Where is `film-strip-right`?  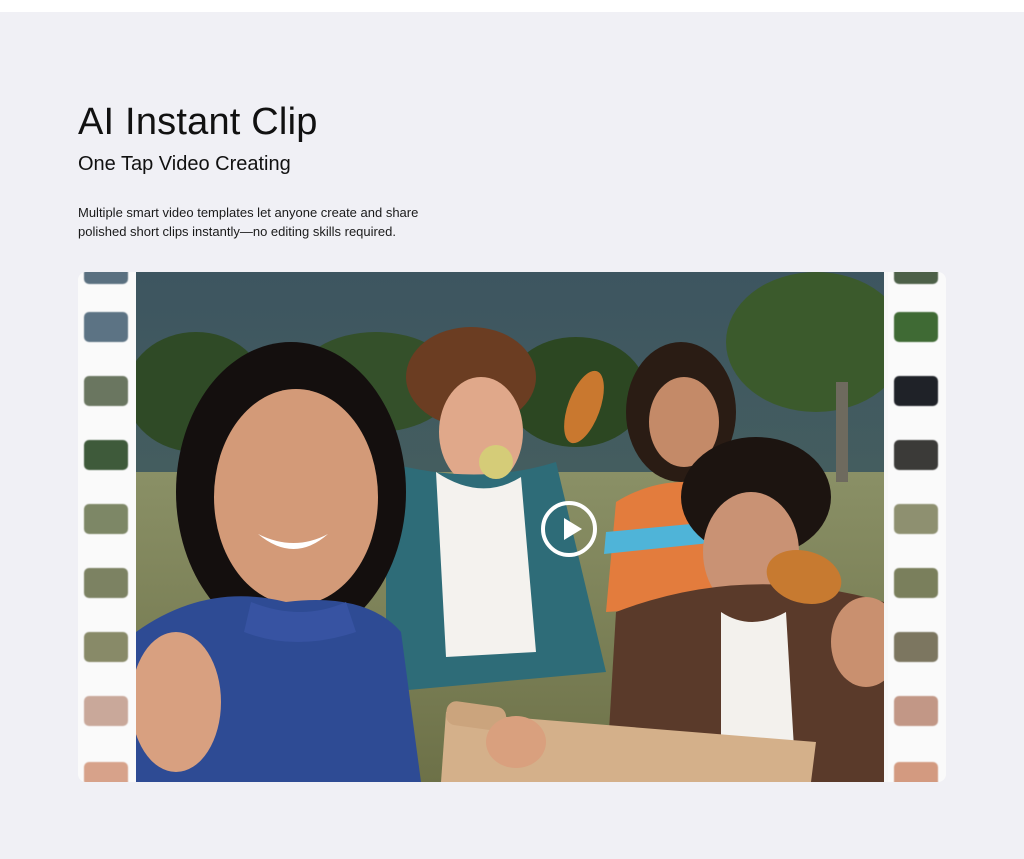
film-strip-right is located at coordinates (917, 527).